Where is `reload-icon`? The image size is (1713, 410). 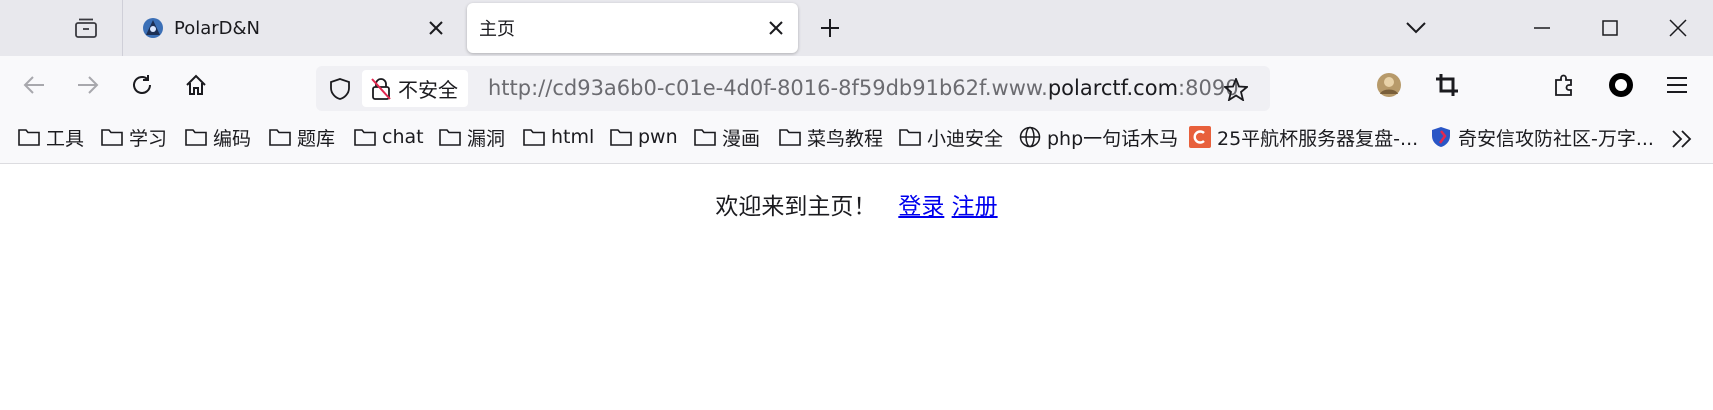
reload-icon is located at coordinates (142, 84).